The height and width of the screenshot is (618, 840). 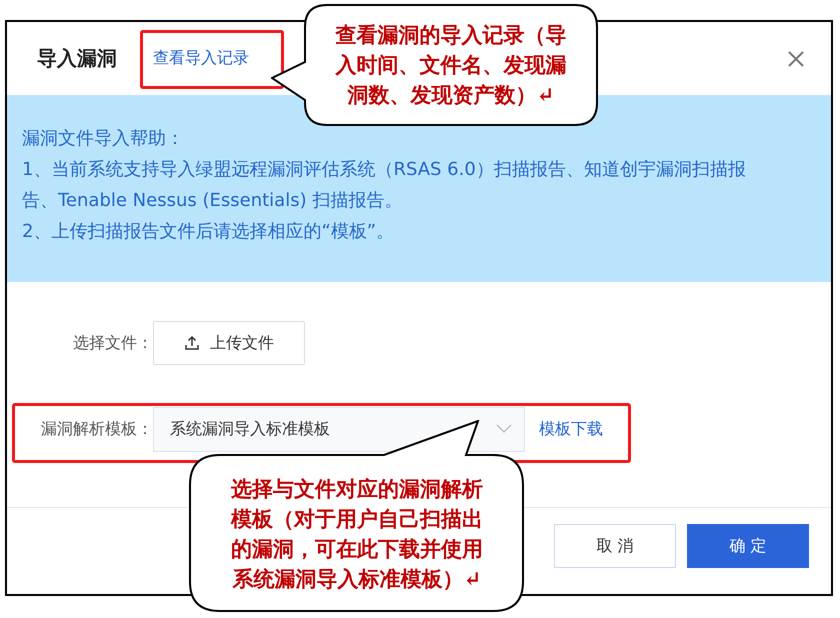 What do you see at coordinates (209, 232) in the screenshot?
I see `help-text: 2、上传扫描报告文件后请选择相应的“模板”。` at bounding box center [209, 232].